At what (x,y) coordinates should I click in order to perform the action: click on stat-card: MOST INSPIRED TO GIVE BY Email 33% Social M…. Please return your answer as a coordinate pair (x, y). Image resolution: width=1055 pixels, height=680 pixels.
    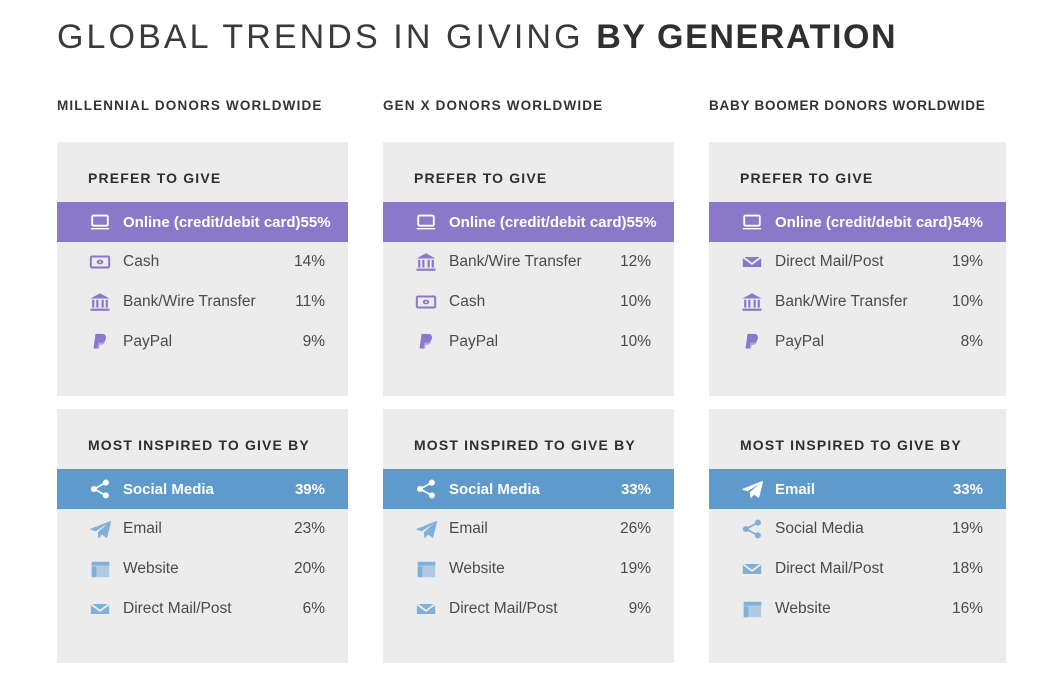
    Looking at the image, I should click on (857, 536).